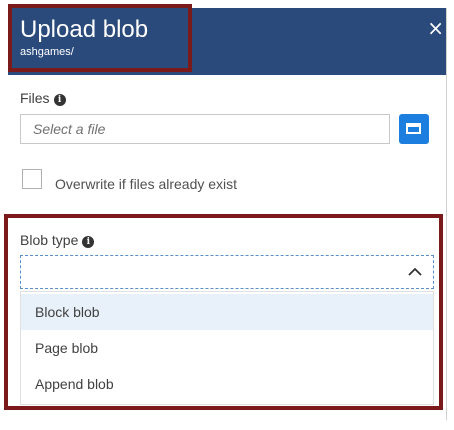 The image size is (454, 430). Describe the element at coordinates (435, 28) in the screenshot. I see `close-icon: ×` at that location.